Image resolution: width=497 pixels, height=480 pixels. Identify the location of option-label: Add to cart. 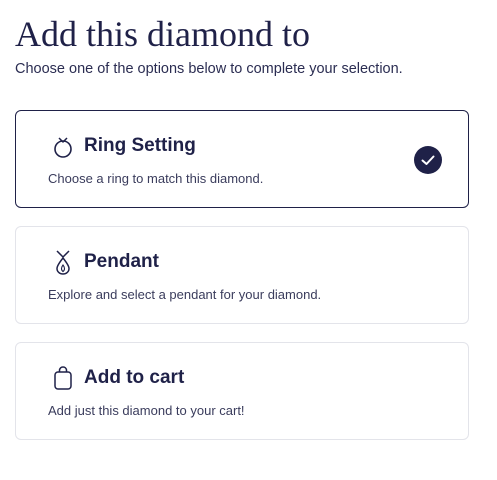
(134, 377).